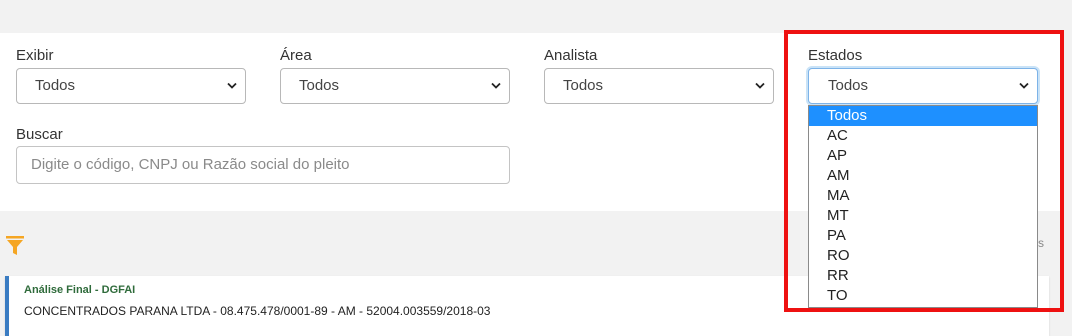 This screenshot has width=1072, height=336. What do you see at coordinates (923, 136) in the screenshot?
I see `estados-option: AC` at bounding box center [923, 136].